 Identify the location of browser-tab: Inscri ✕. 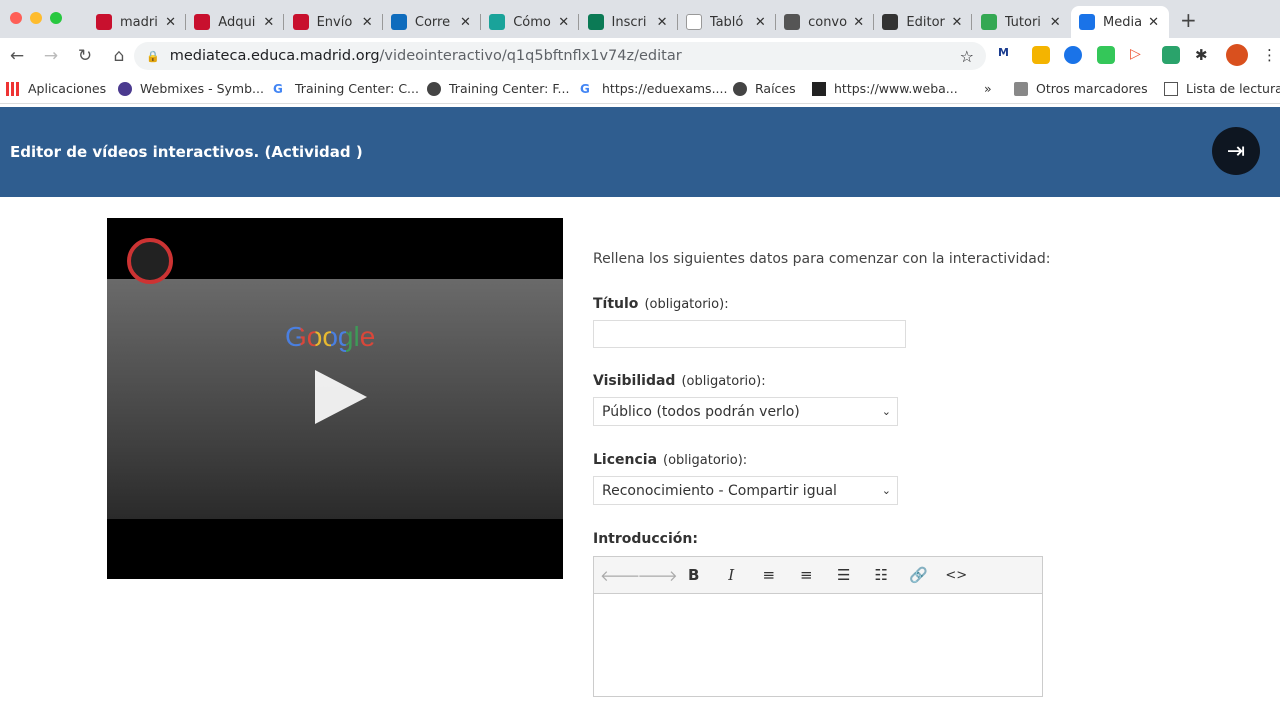
(629, 22).